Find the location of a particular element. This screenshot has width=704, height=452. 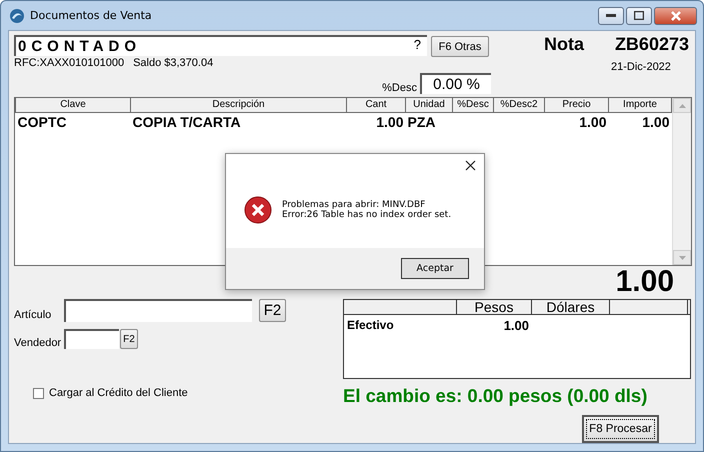

document-date: 21-Dic-2022 is located at coordinates (641, 67).